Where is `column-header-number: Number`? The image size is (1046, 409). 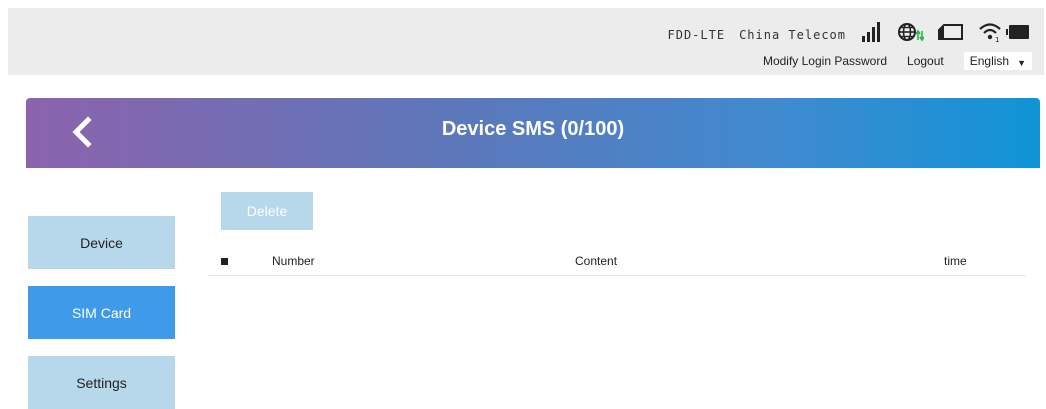
column-header-number: Number is located at coordinates (293, 261).